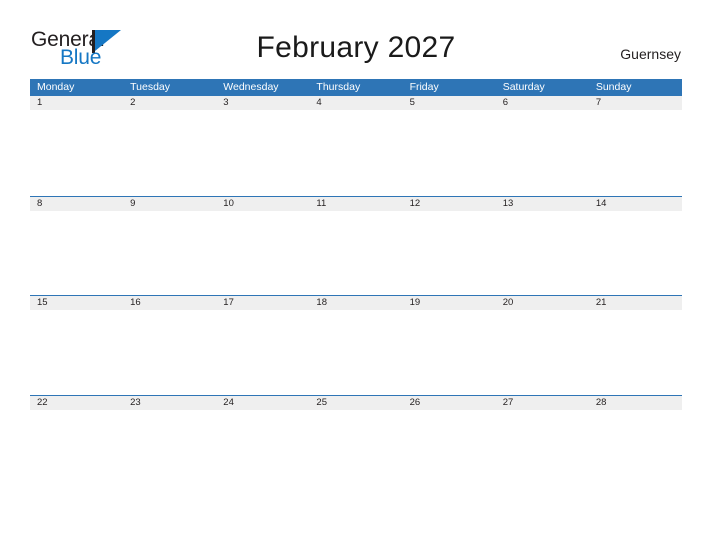  I want to click on locale-label: Guernsey, so click(650, 54).